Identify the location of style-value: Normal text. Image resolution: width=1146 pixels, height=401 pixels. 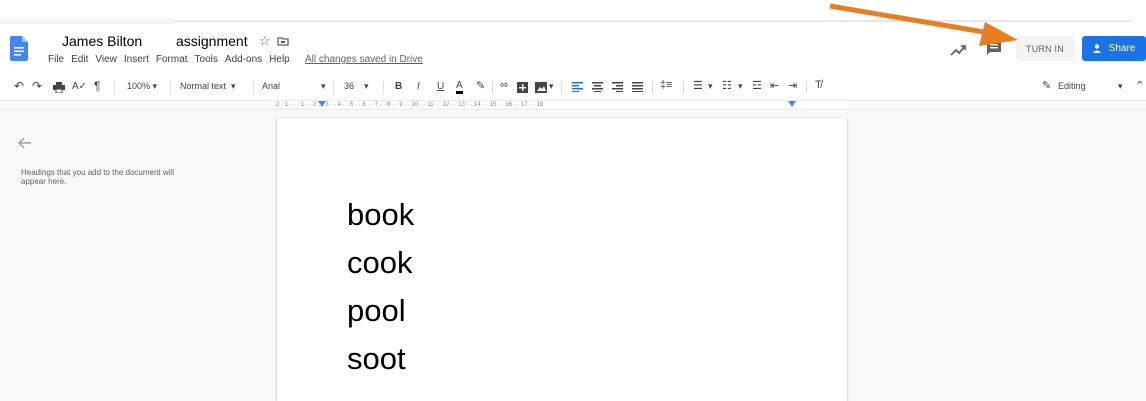
(203, 86).